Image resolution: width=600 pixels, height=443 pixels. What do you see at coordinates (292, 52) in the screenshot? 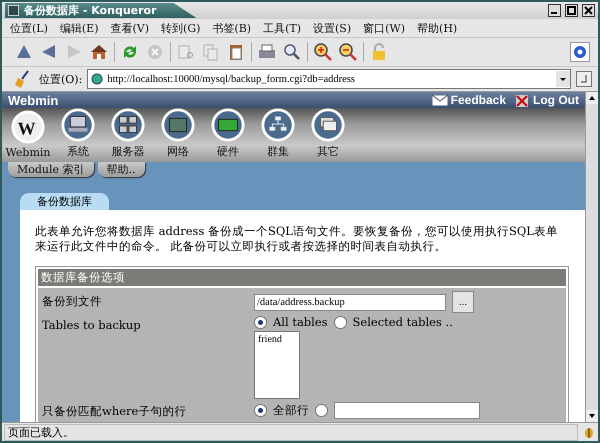
I see `magnifier-icon` at bounding box center [292, 52].